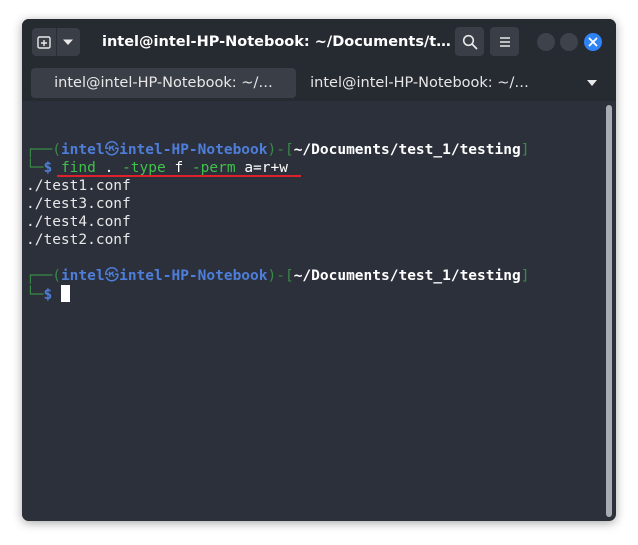  Describe the element at coordinates (569, 42) in the screenshot. I see `maximize-button` at that location.